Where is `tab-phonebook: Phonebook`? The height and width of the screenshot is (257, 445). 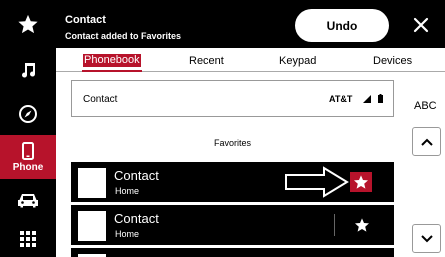
tab-phonebook: Phonebook is located at coordinates (112, 60).